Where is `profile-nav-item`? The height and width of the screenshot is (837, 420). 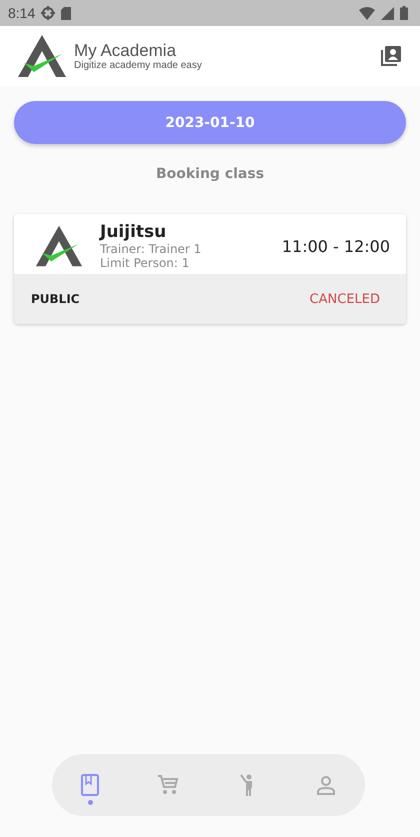
profile-nav-item is located at coordinates (326, 785).